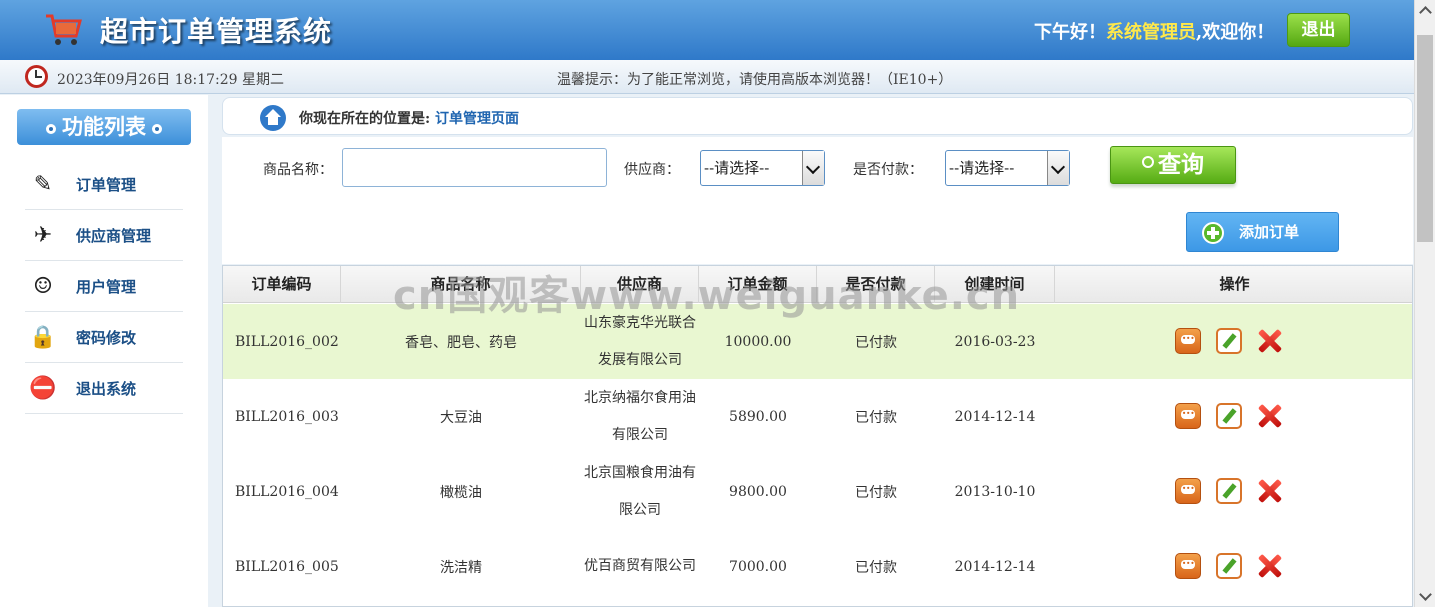  I want to click on query-button-label: 查询, so click(1181, 164).